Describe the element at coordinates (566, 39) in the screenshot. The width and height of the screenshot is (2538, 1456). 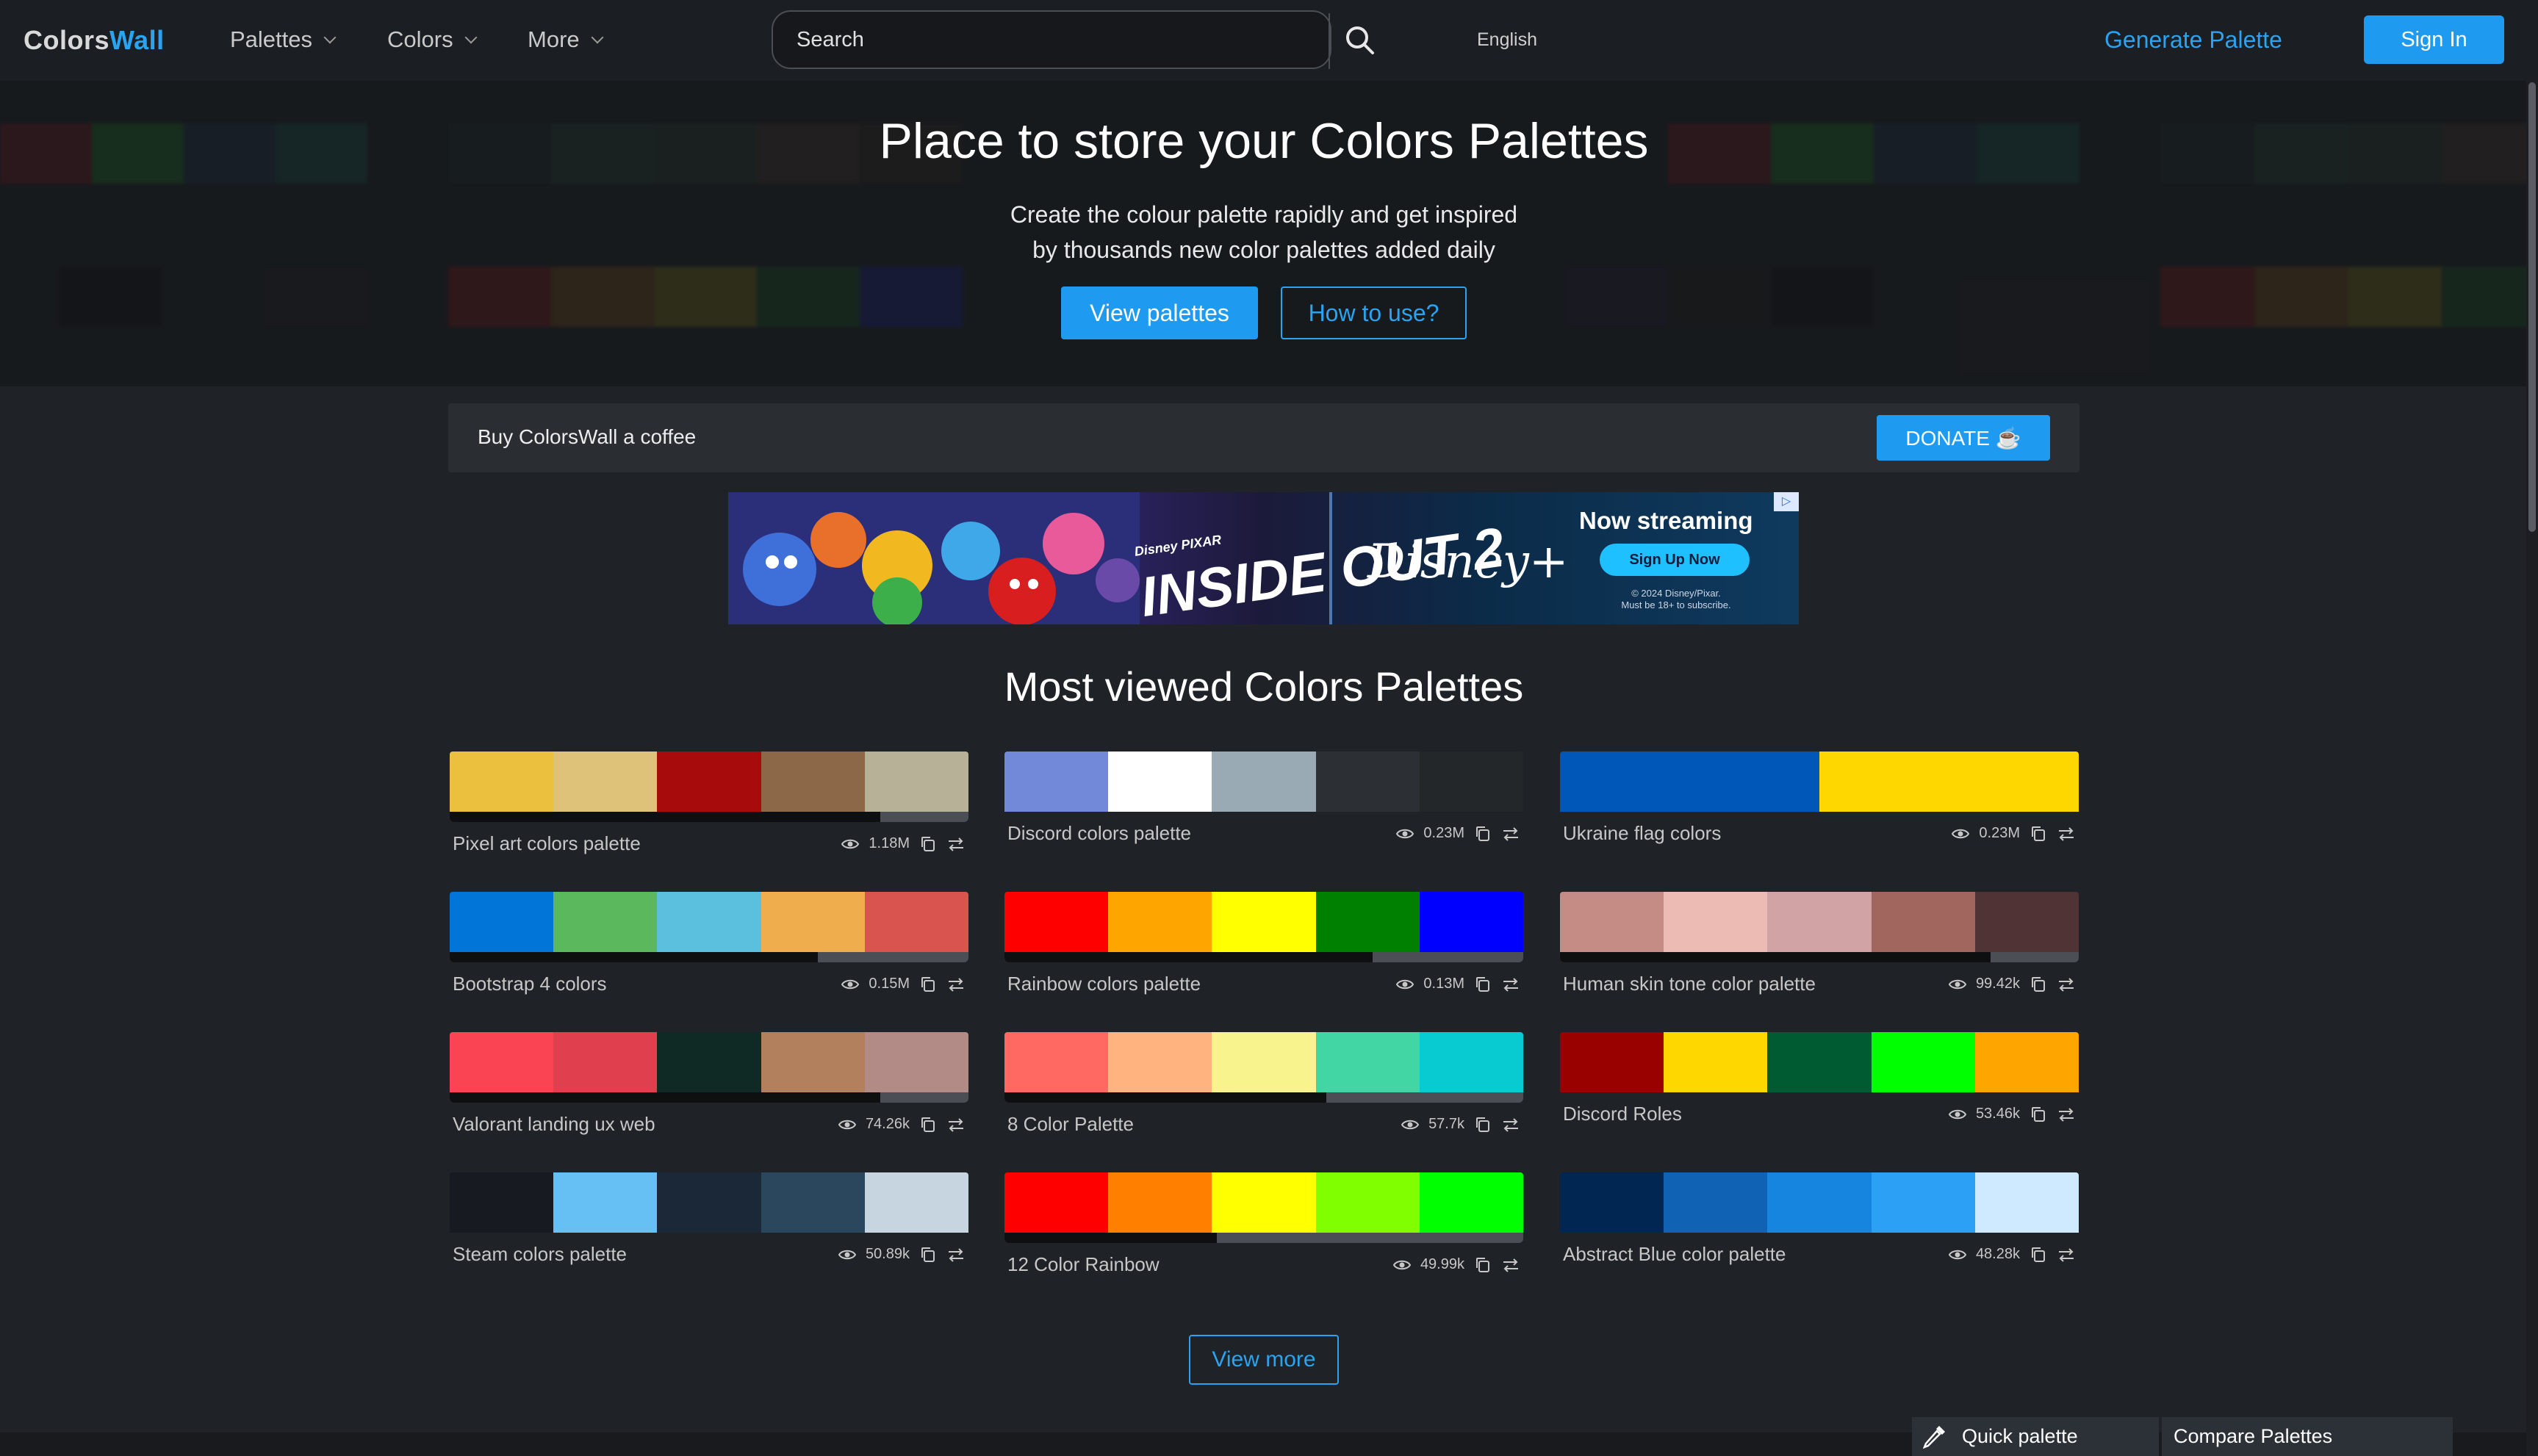
I see `nav-more: More` at that location.